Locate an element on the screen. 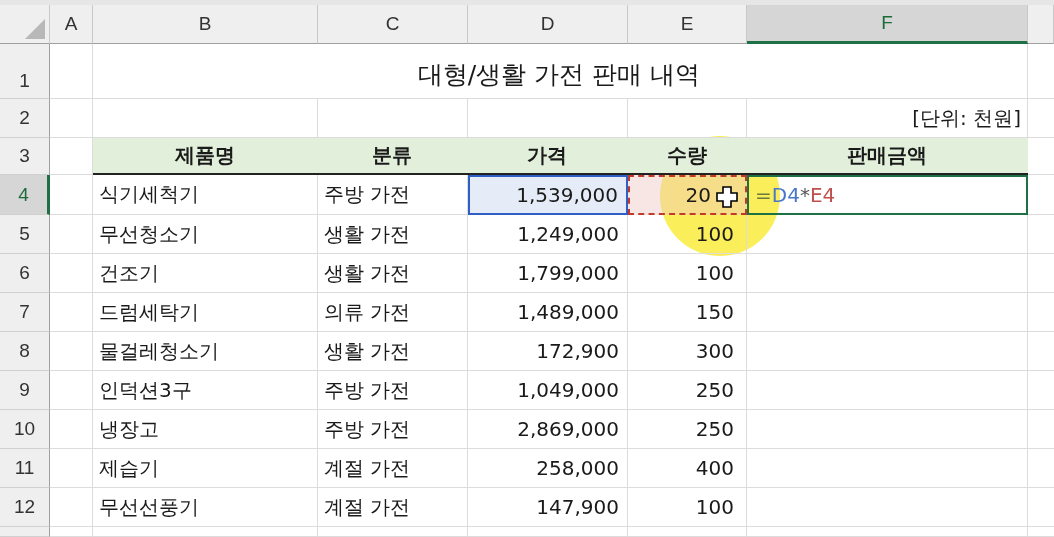 The image size is (1054, 537). table-header-cell: 가격 is located at coordinates (548, 156).